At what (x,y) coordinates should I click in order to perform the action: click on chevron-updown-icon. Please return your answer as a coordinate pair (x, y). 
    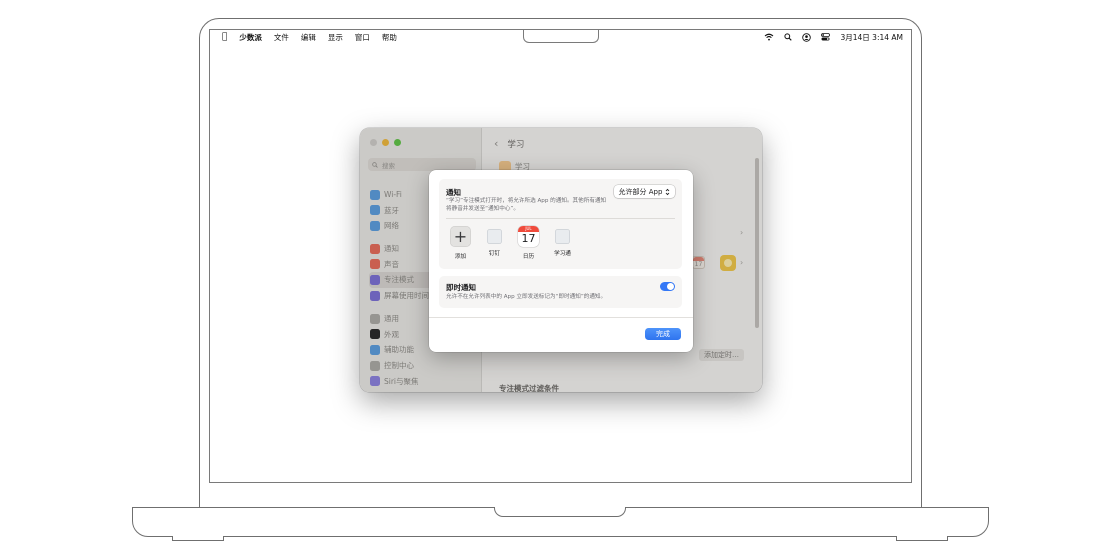
    Looking at the image, I should click on (668, 191).